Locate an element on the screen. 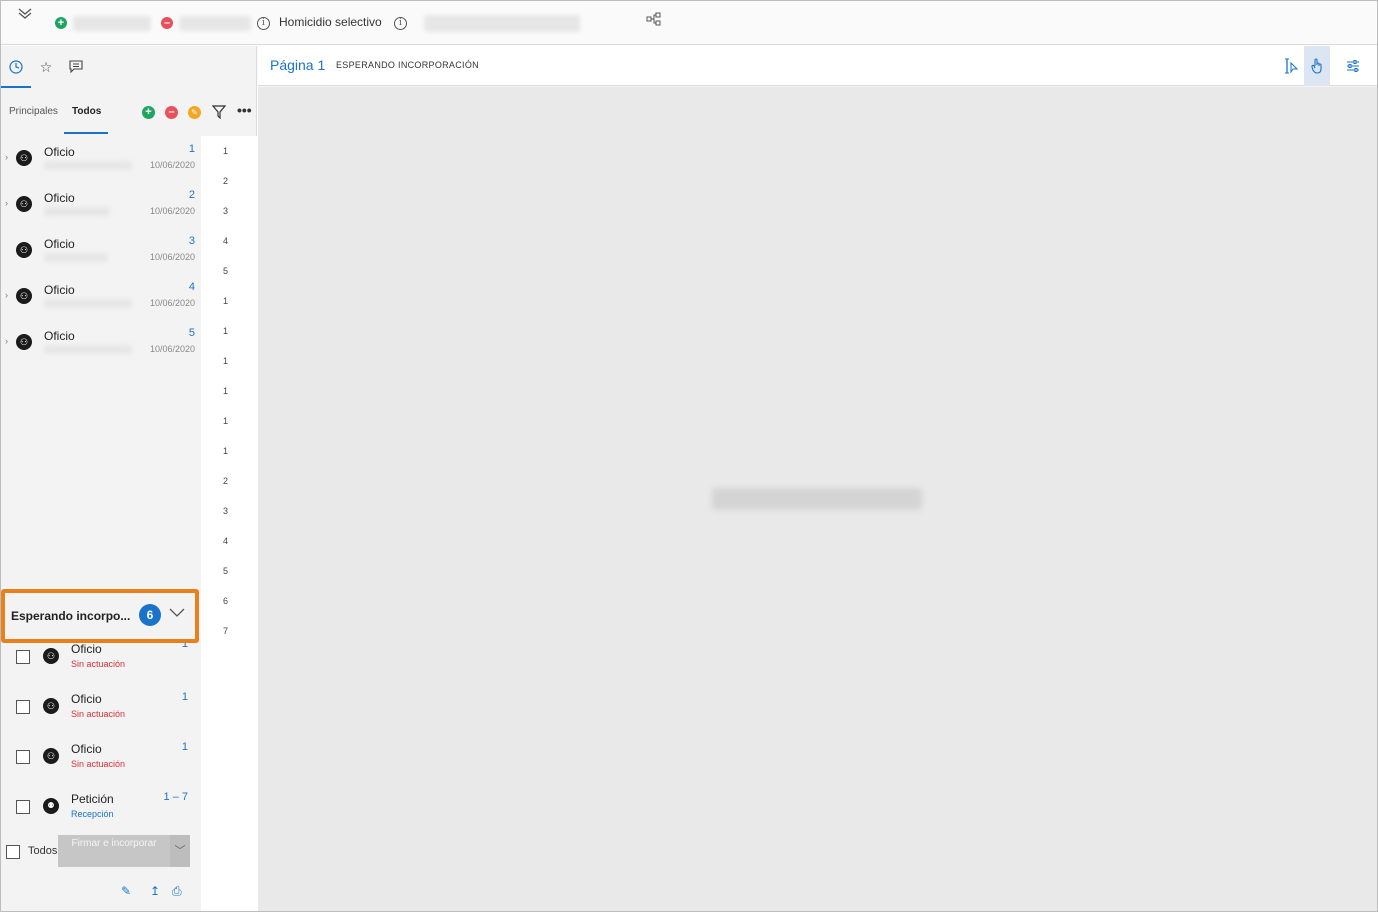 This screenshot has width=1378, height=912. document-number: 2 is located at coordinates (191, 195).